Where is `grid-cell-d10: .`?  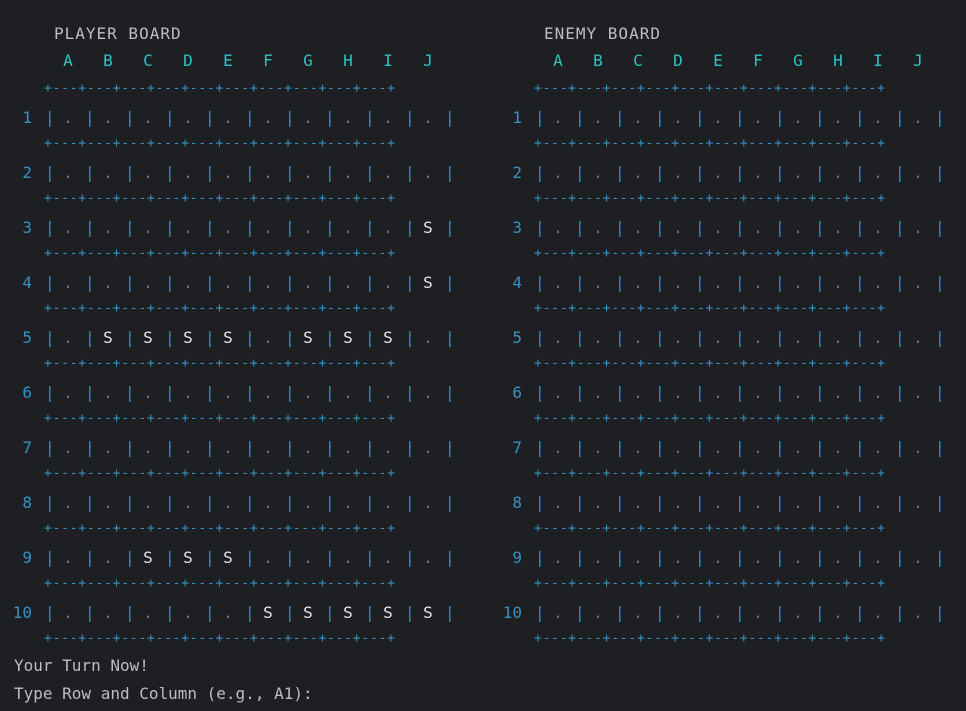 grid-cell-d10: . is located at coordinates (678, 612).